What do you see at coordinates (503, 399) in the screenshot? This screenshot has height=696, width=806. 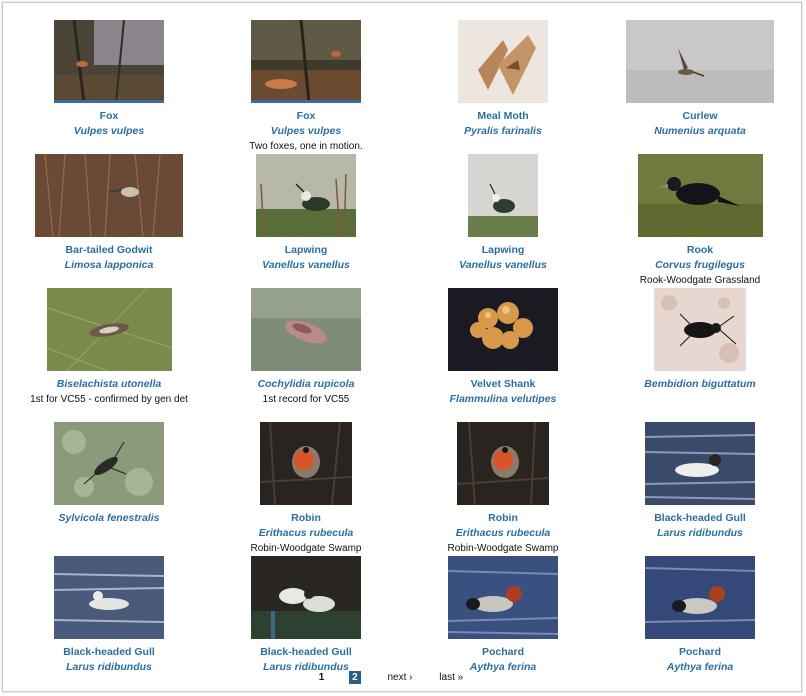 I see `scientific-name-link: Flammulina velutipes` at bounding box center [503, 399].